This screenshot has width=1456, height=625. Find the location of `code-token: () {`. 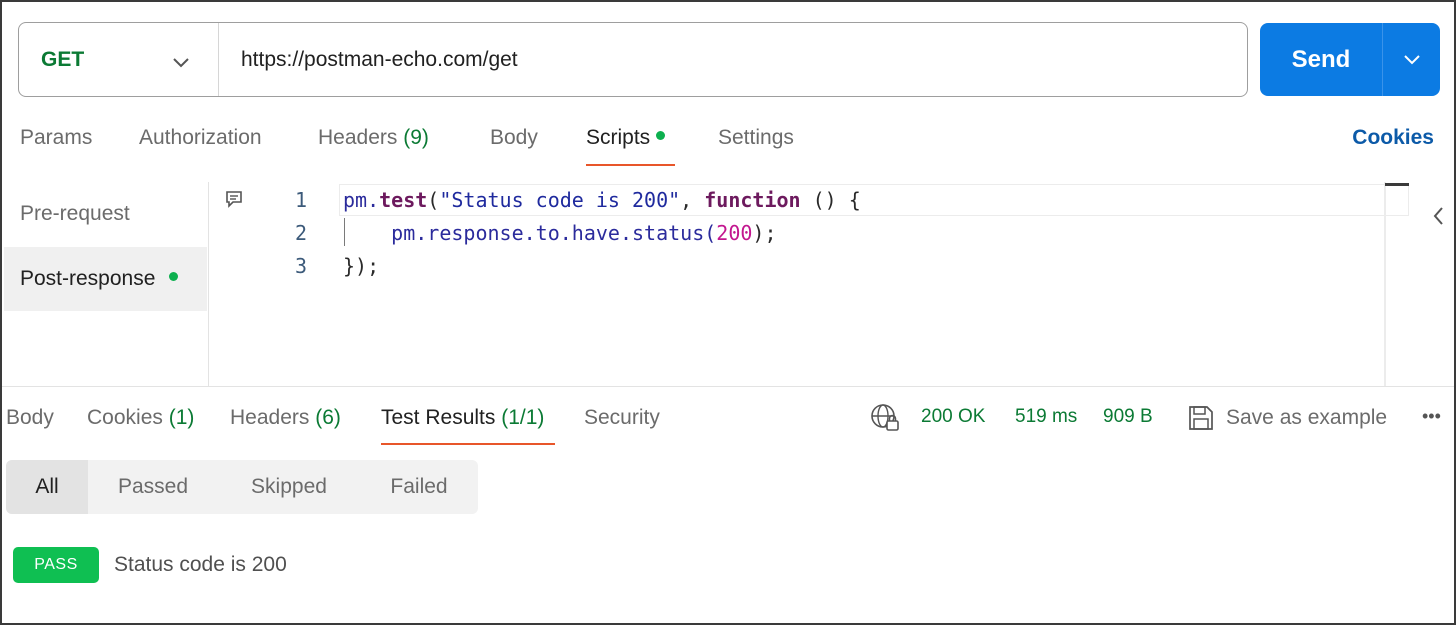

code-token: () { is located at coordinates (830, 200).